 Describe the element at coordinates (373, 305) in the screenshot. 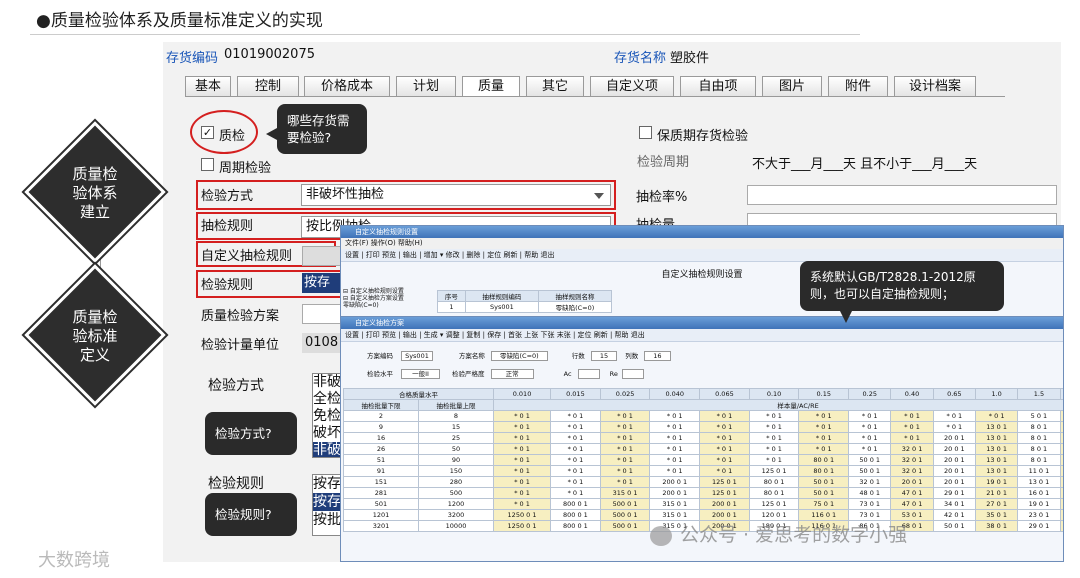

I see `tree-node: 零缺陷(C=0)` at that location.